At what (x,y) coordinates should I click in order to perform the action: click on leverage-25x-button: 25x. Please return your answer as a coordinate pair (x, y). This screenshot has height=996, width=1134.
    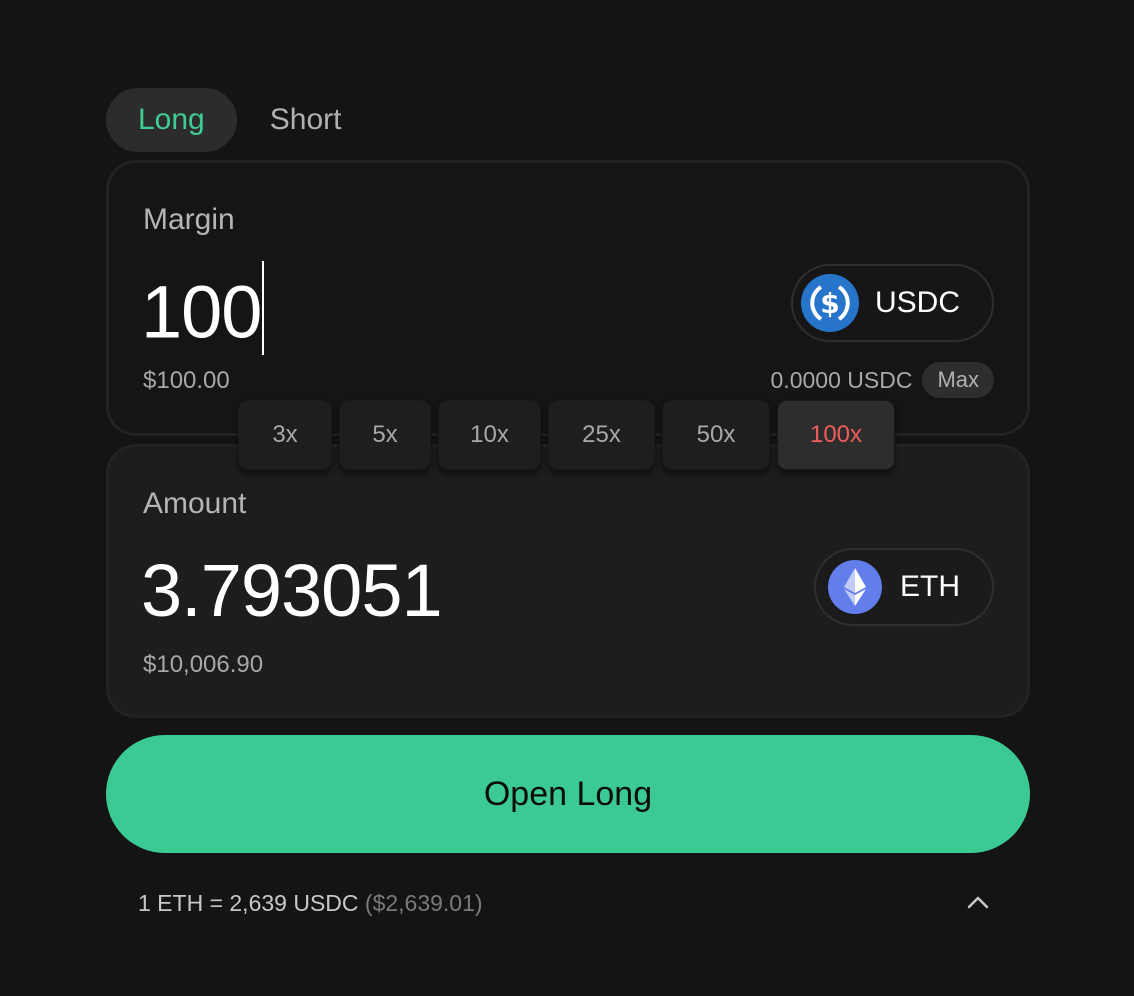
    Looking at the image, I should click on (601, 435).